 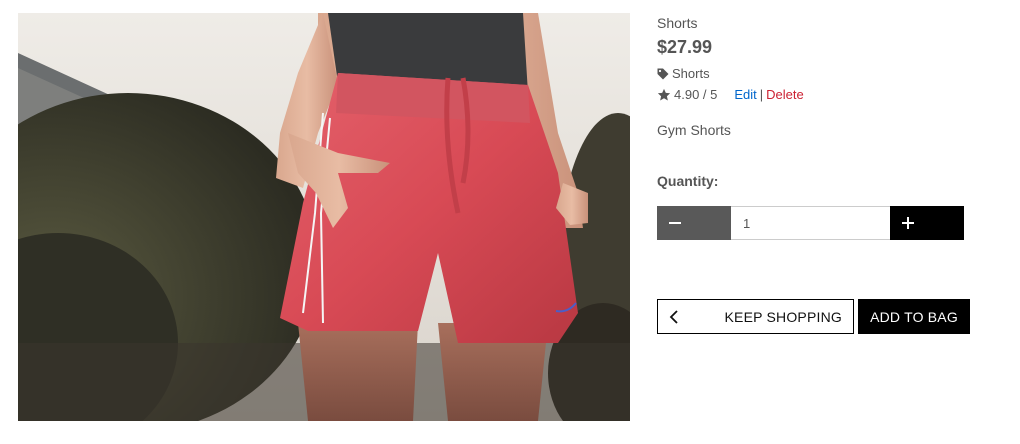 I want to click on plus-icon, so click(x=908, y=223).